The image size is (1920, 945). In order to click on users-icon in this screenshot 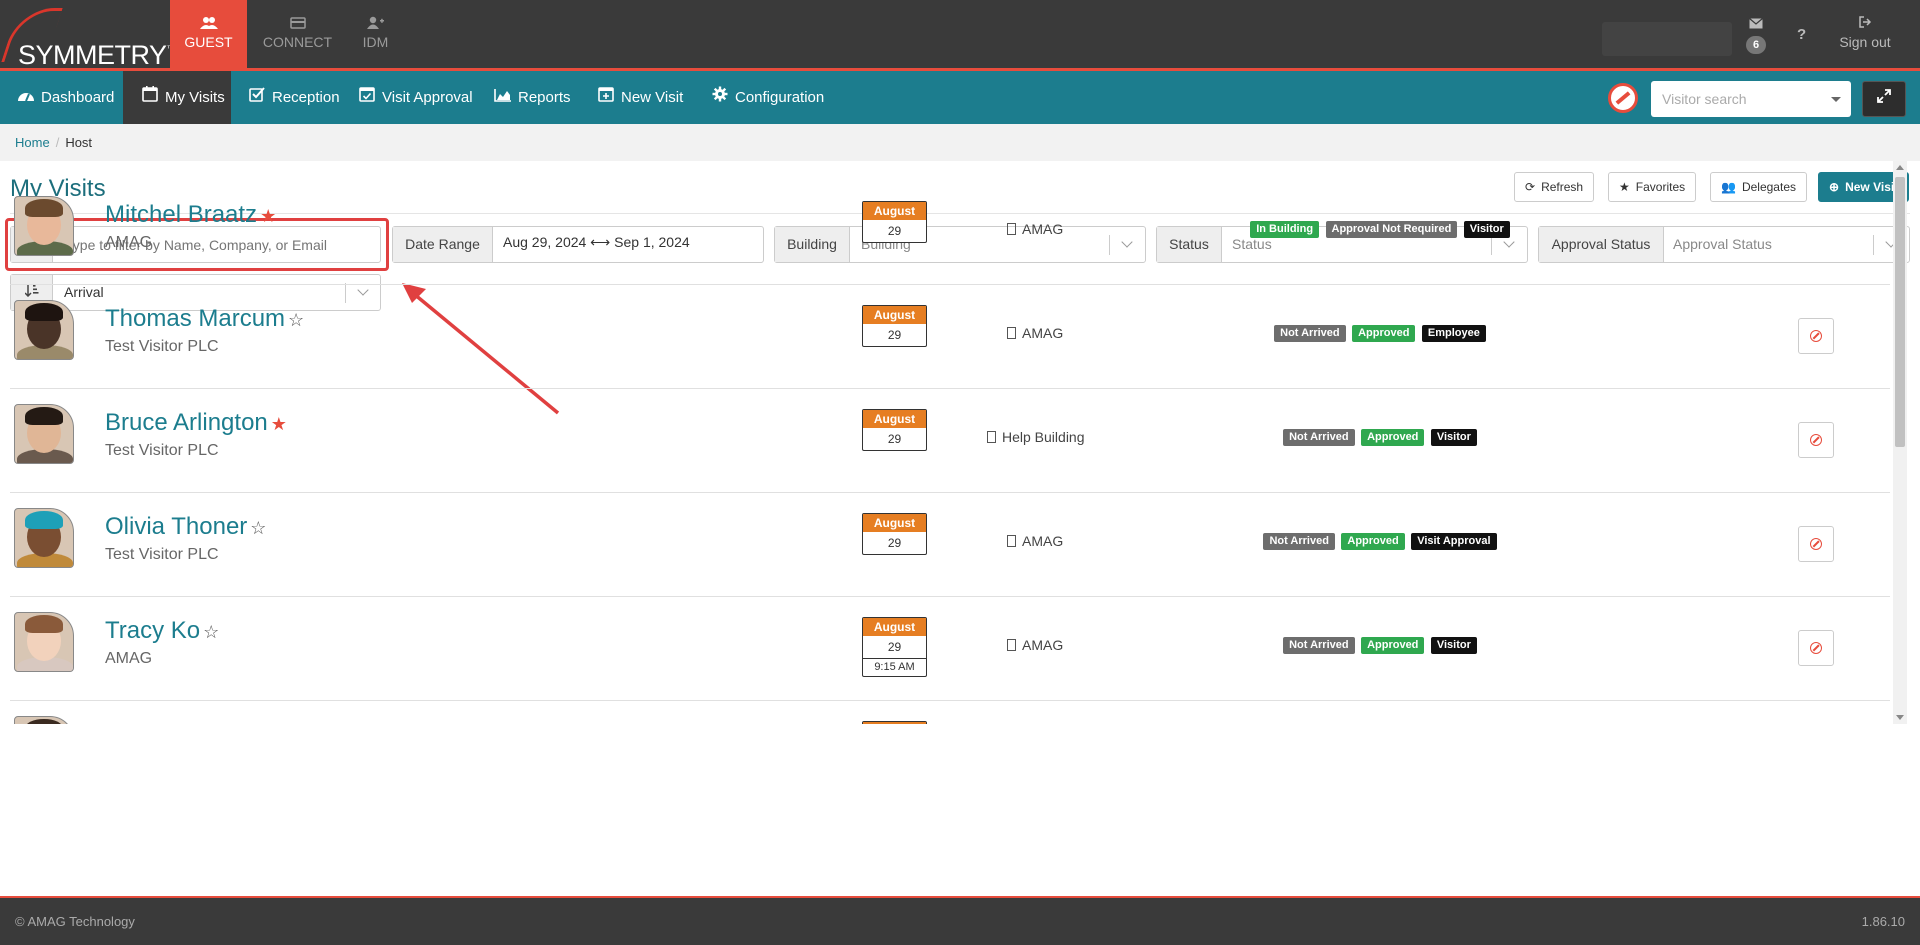, I will do `click(208, 25)`.